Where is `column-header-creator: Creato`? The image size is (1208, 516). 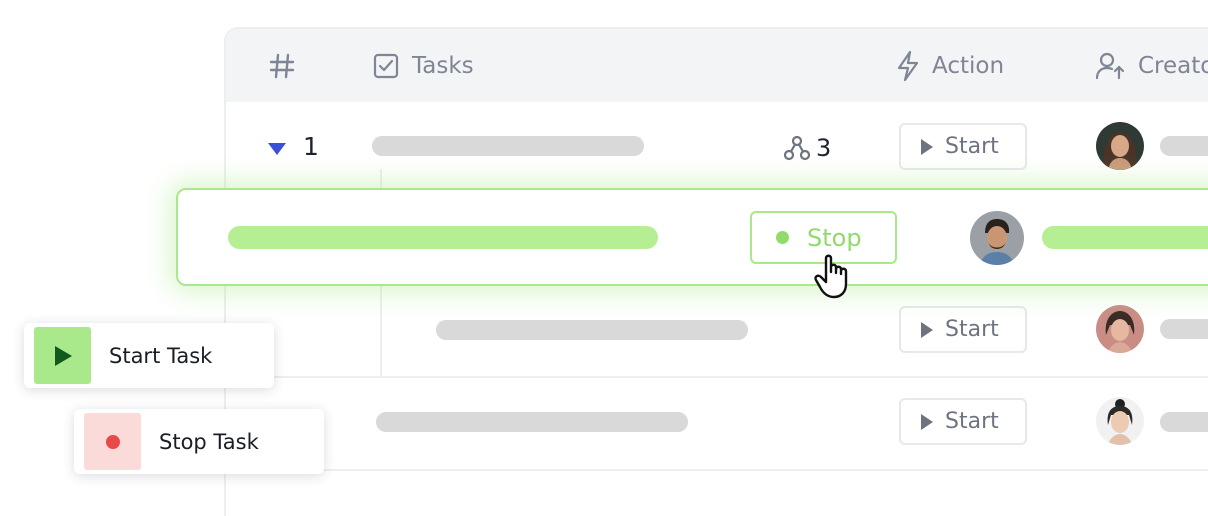 column-header-creator: Creato is located at coordinates (1151, 65).